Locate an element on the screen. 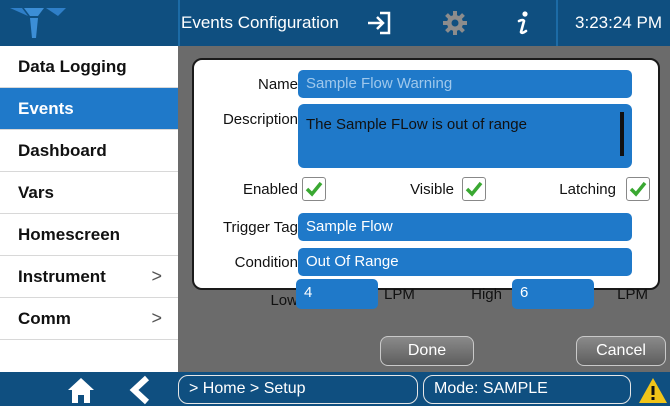 This screenshot has width=670, height=406. trigger-tag-label: Trigger Tag is located at coordinates (260, 227).